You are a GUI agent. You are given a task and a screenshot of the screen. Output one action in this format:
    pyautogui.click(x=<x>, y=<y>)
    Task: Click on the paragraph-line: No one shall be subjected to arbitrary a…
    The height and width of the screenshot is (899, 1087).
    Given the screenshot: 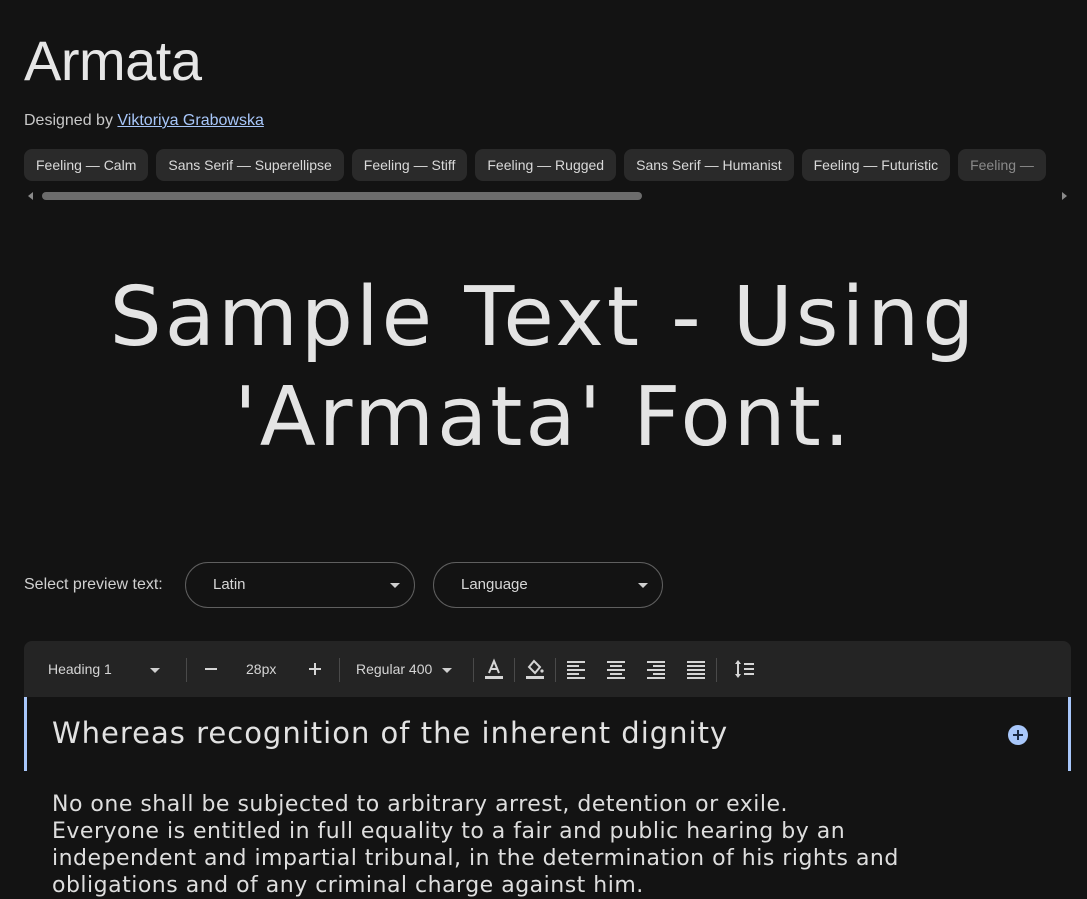 What is the action you would take?
    pyautogui.click(x=420, y=804)
    